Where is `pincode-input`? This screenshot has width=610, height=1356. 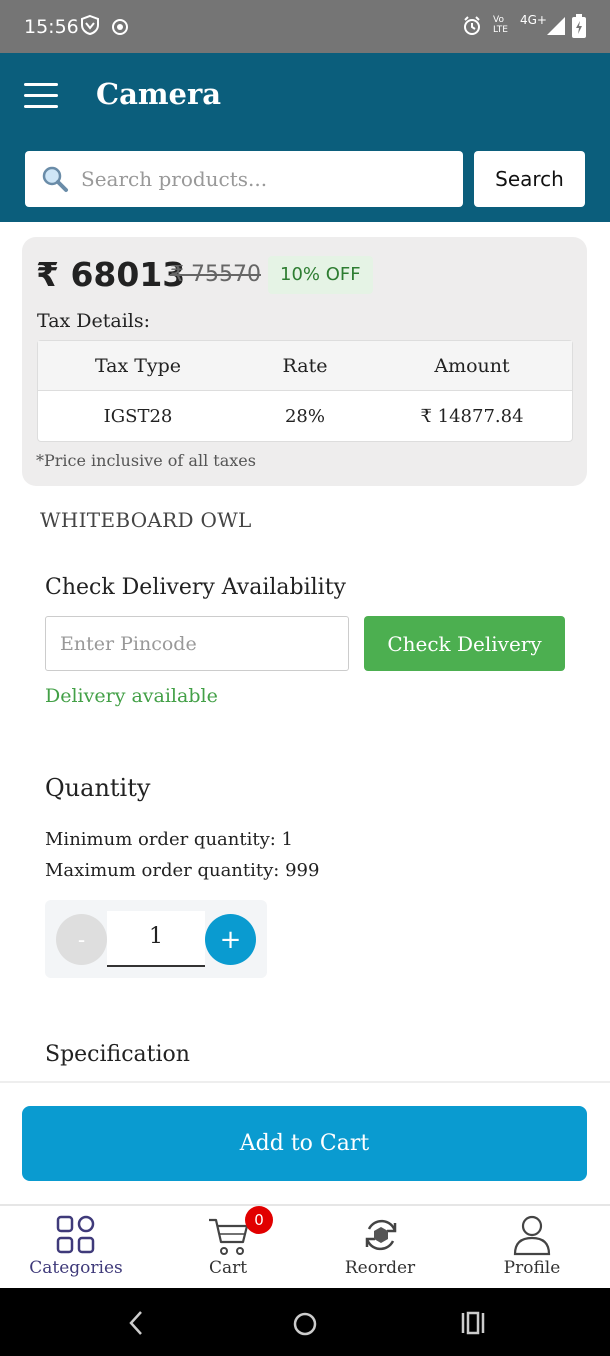 pincode-input is located at coordinates (197, 643).